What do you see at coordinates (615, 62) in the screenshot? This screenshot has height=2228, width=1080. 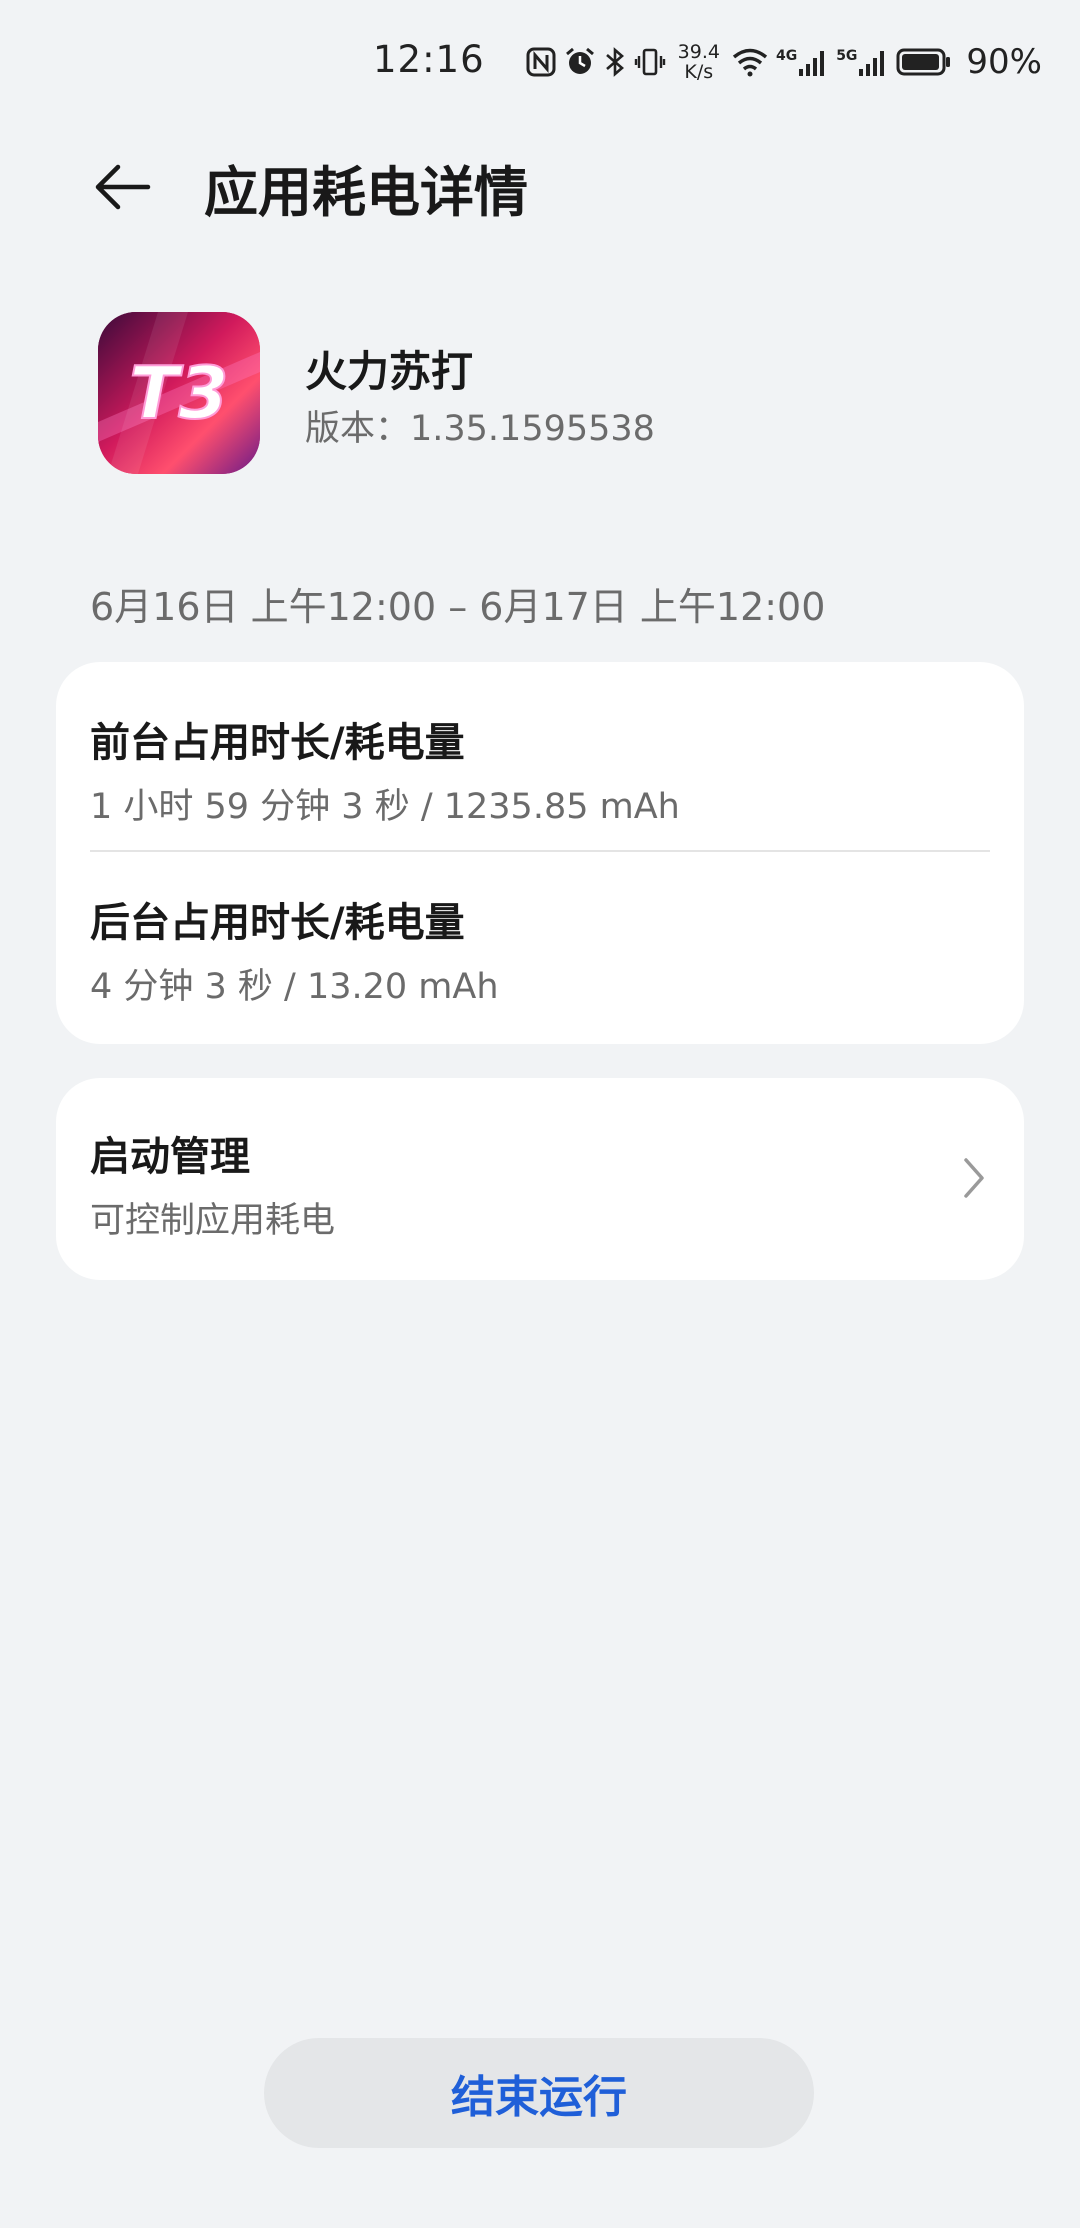 I see `bluetooth-icon` at bounding box center [615, 62].